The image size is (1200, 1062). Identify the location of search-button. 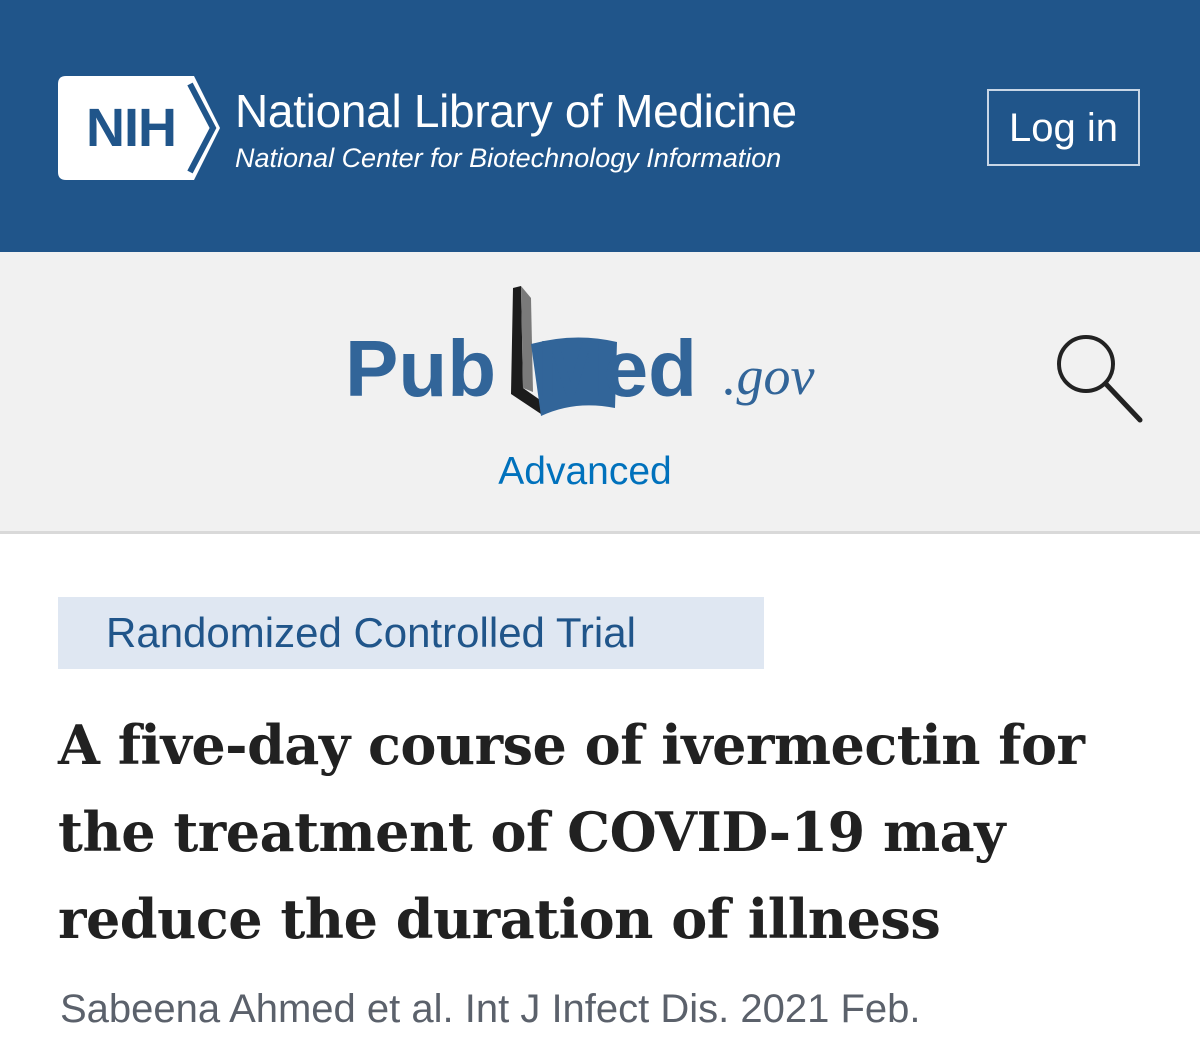
(1104, 382).